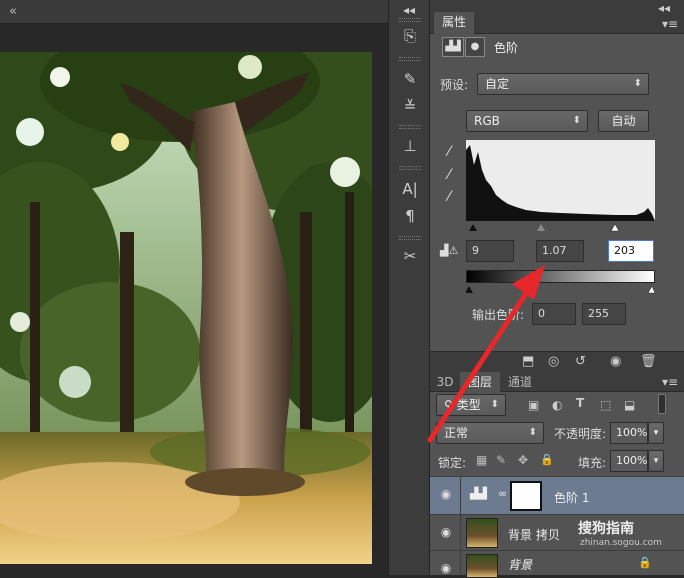 The width and height of the screenshot is (684, 578). I want to click on blend-mode-value: 正常, so click(456, 433).